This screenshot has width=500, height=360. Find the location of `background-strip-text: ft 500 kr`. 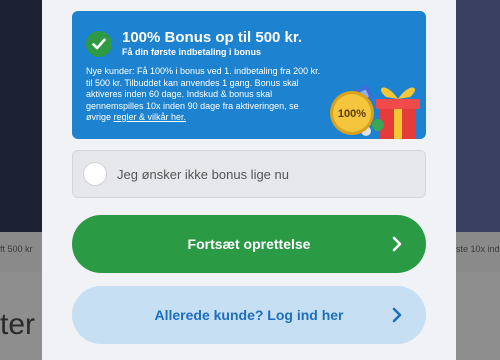

background-strip-text: ft 500 kr is located at coordinates (16, 249).